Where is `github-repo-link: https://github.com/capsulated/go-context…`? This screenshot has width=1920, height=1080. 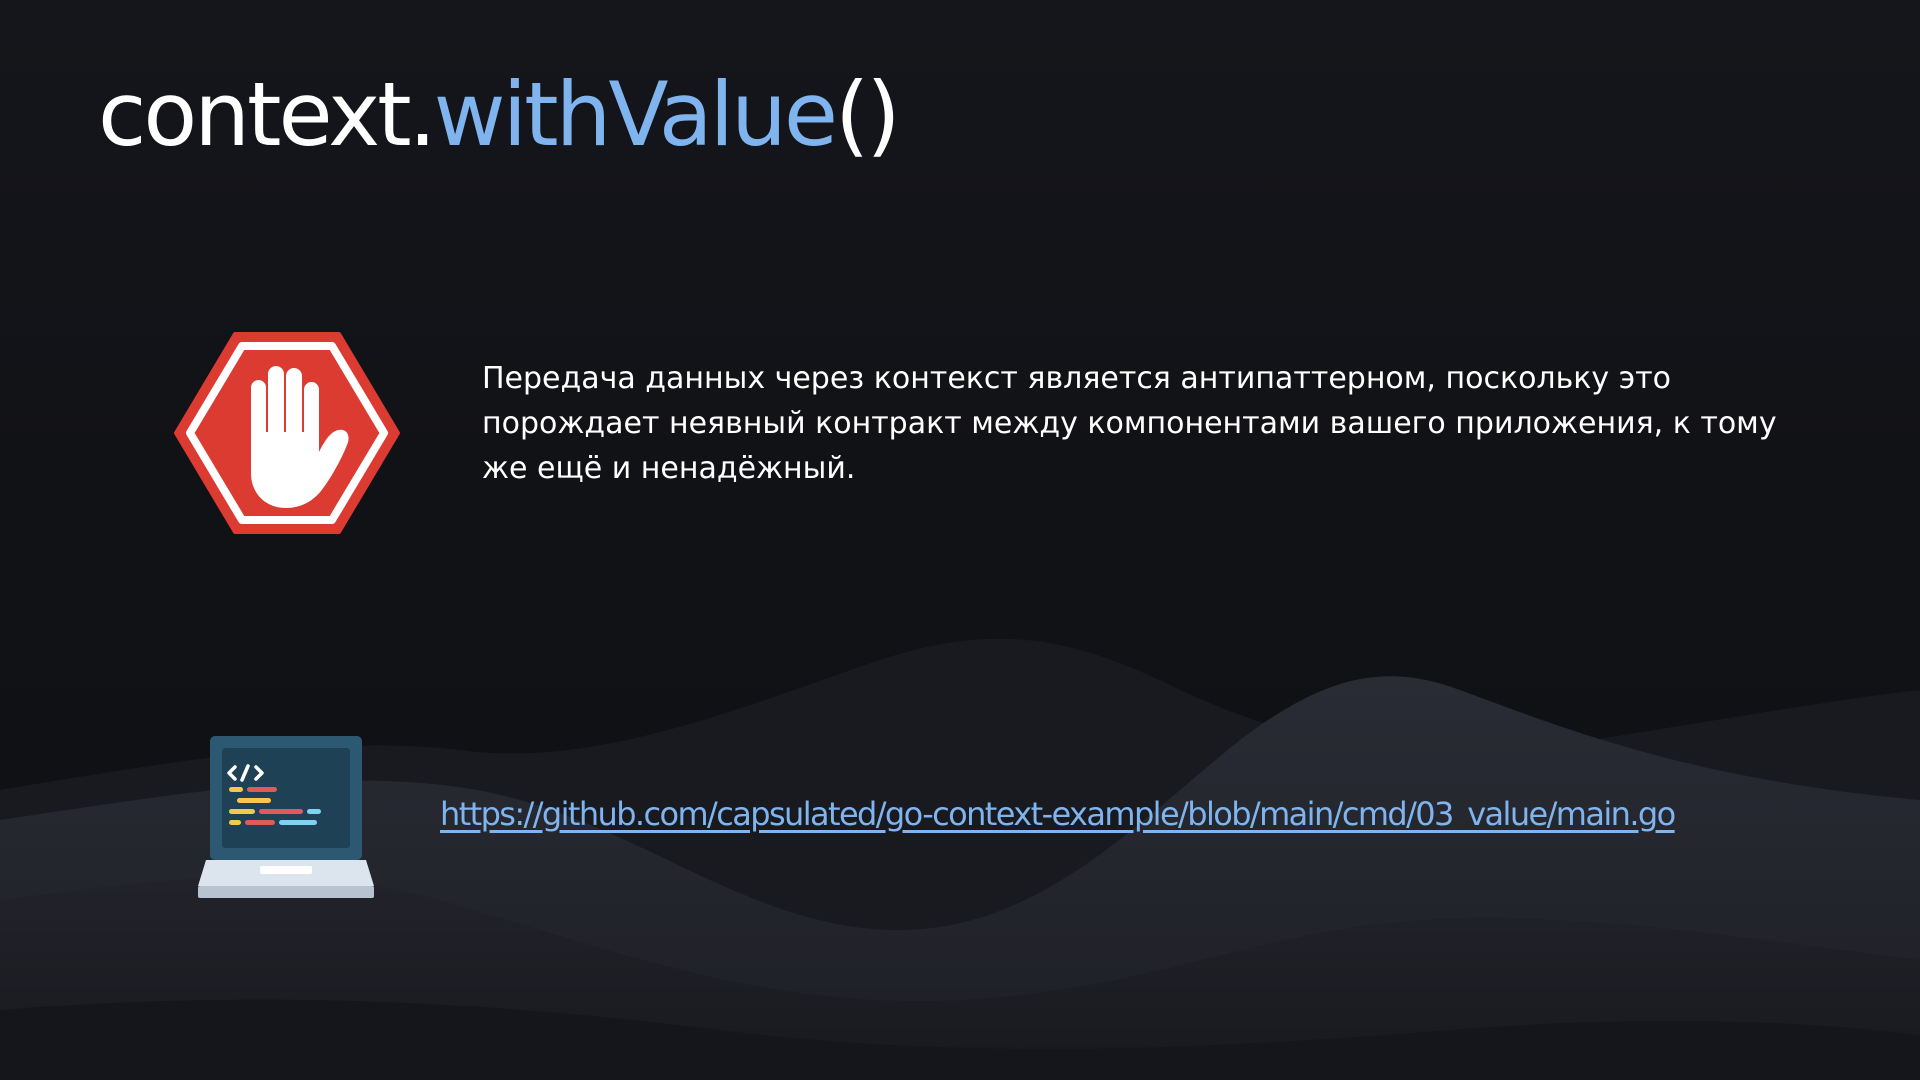
github-repo-link: https://github.com/capsulated/go-context… is located at coordinates (1058, 814).